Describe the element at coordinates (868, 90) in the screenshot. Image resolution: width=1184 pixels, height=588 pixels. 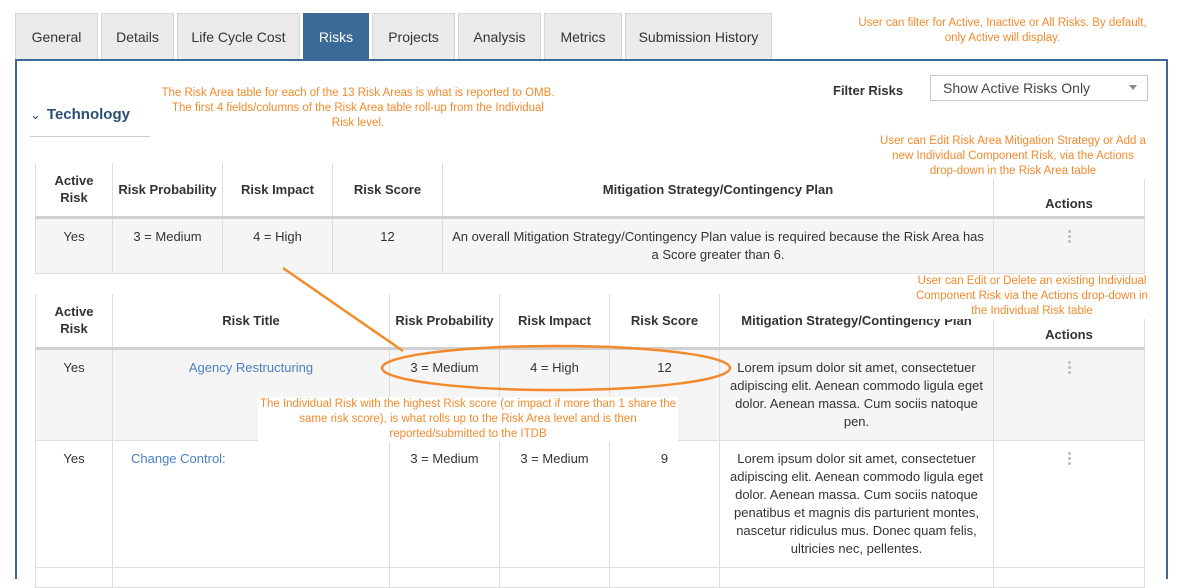
I see `filter-risks-label: Filter Risks` at that location.